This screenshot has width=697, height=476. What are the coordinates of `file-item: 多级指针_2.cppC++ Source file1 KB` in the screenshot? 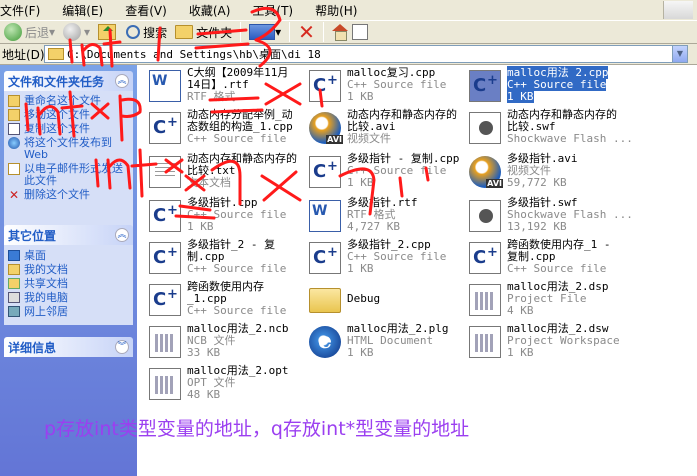 It's located at (380, 259).